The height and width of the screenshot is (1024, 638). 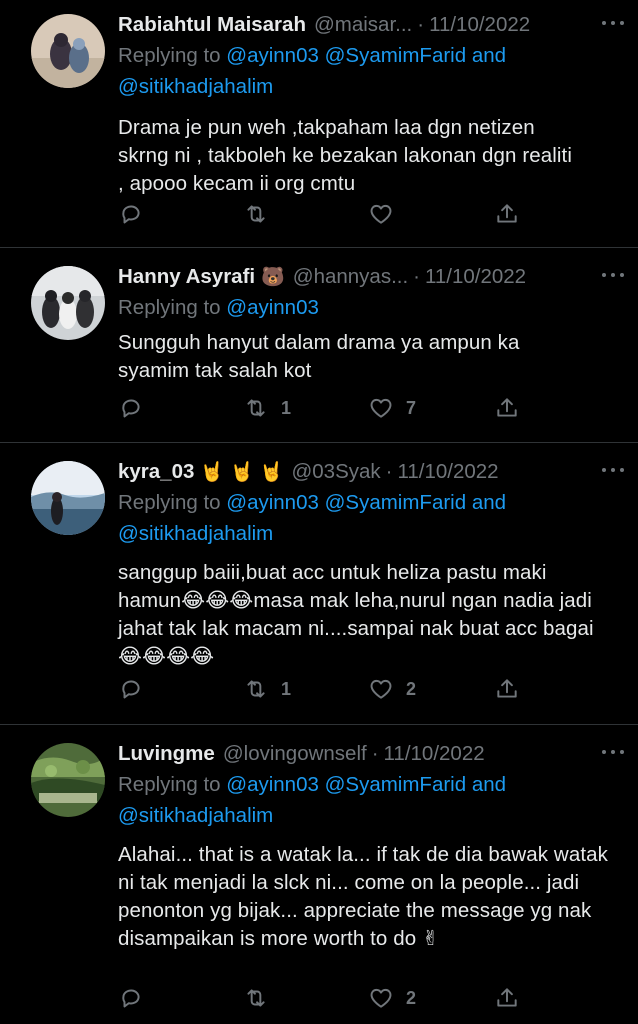 I want to click on action-bar: 2, so click(x=318, y=998).